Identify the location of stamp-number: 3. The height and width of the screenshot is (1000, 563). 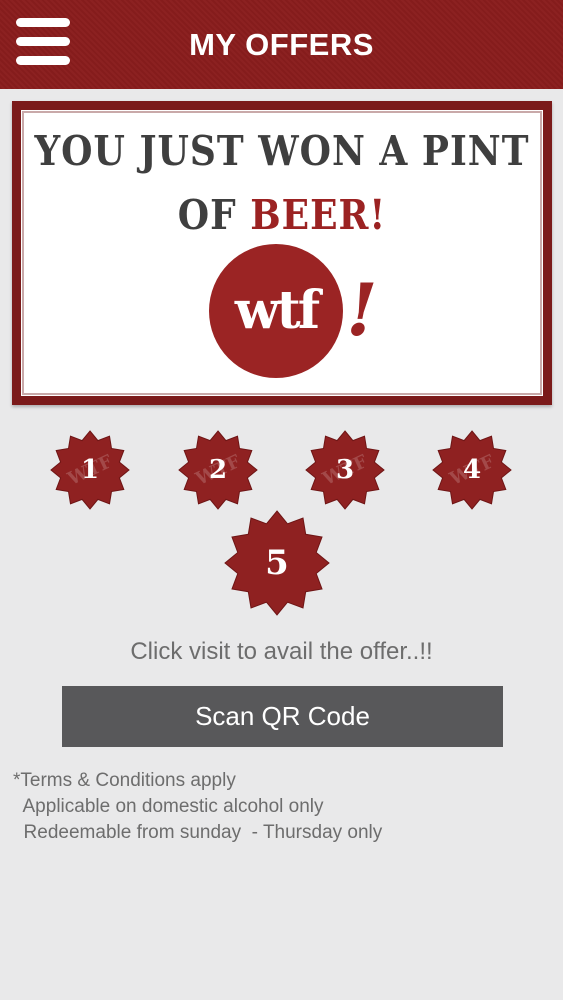
(345, 470).